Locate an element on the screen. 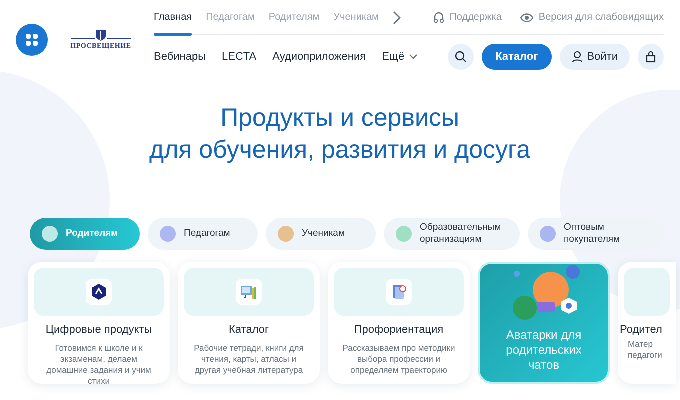 The width and height of the screenshot is (680, 400). card-title: Родител is located at coordinates (642, 330).